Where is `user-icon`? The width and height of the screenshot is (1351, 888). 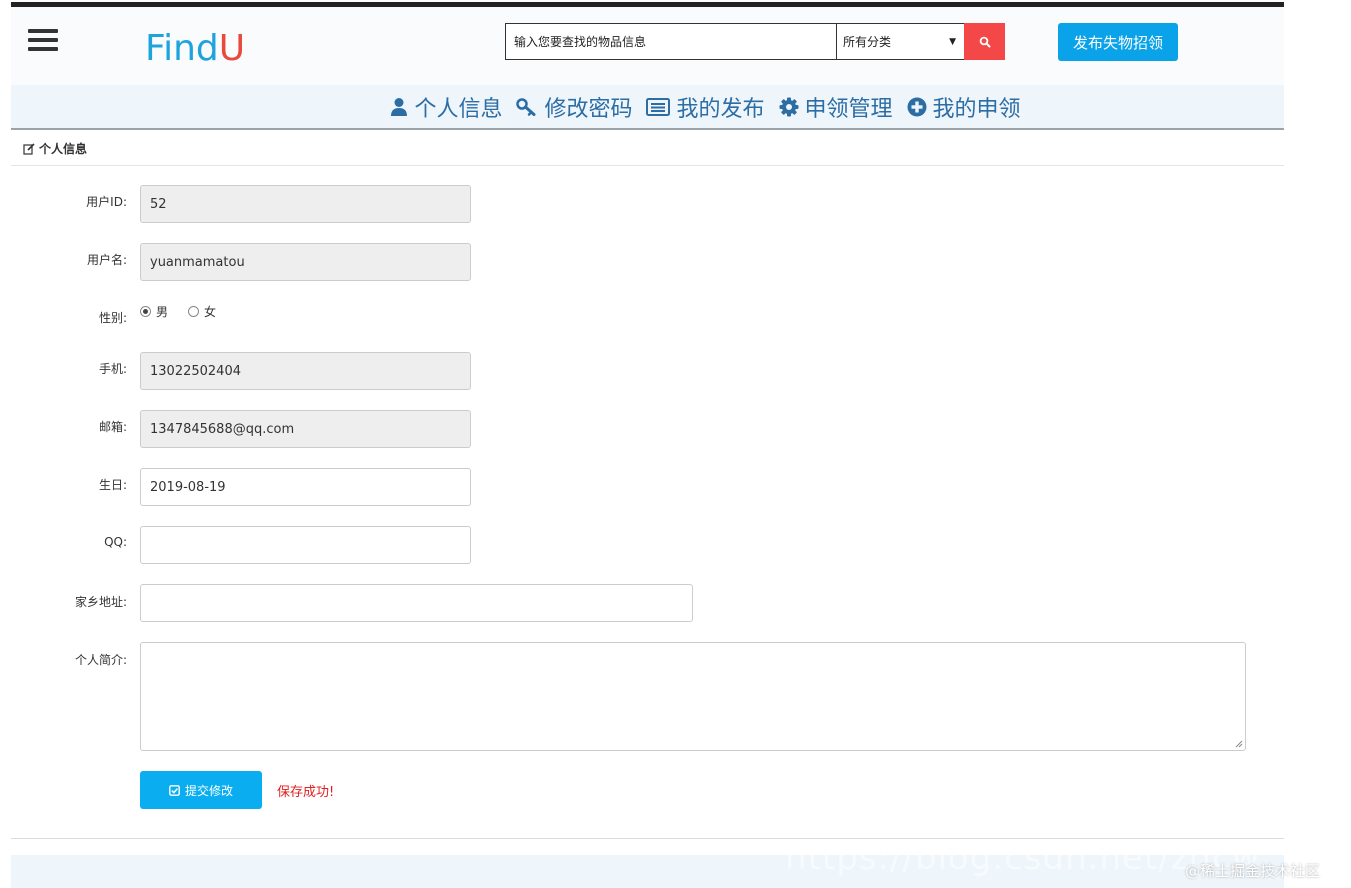 user-icon is located at coordinates (399, 106).